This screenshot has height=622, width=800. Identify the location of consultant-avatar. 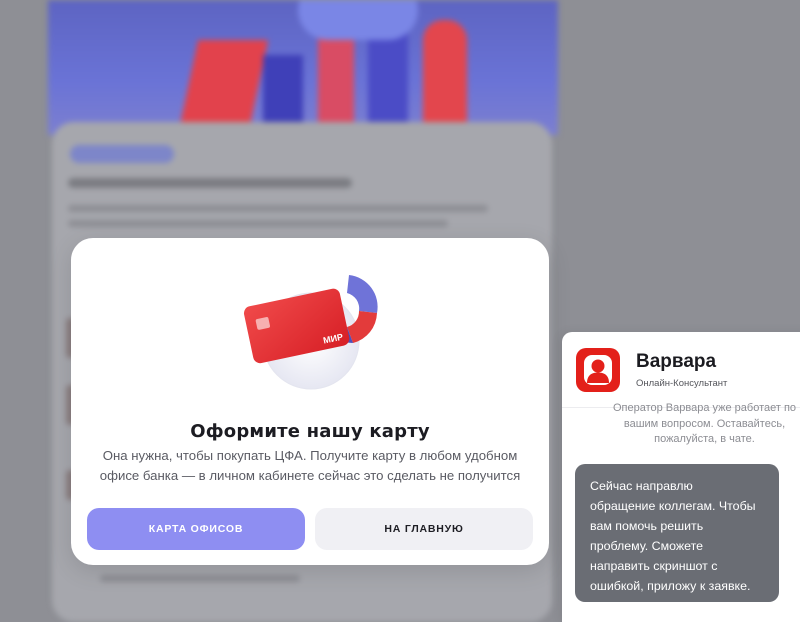
(598, 370).